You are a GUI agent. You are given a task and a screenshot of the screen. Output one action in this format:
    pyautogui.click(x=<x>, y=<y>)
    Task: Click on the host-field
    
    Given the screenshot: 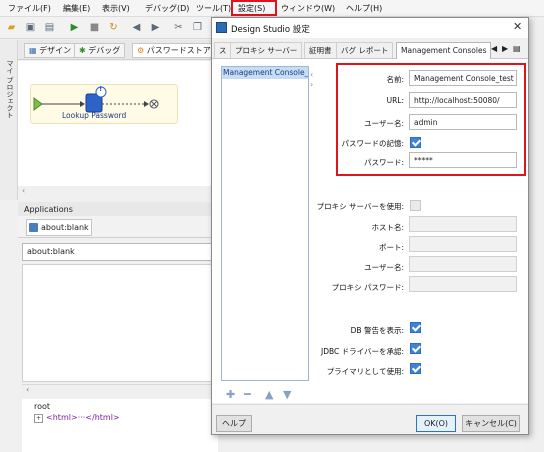 What is the action you would take?
    pyautogui.click(x=463, y=224)
    